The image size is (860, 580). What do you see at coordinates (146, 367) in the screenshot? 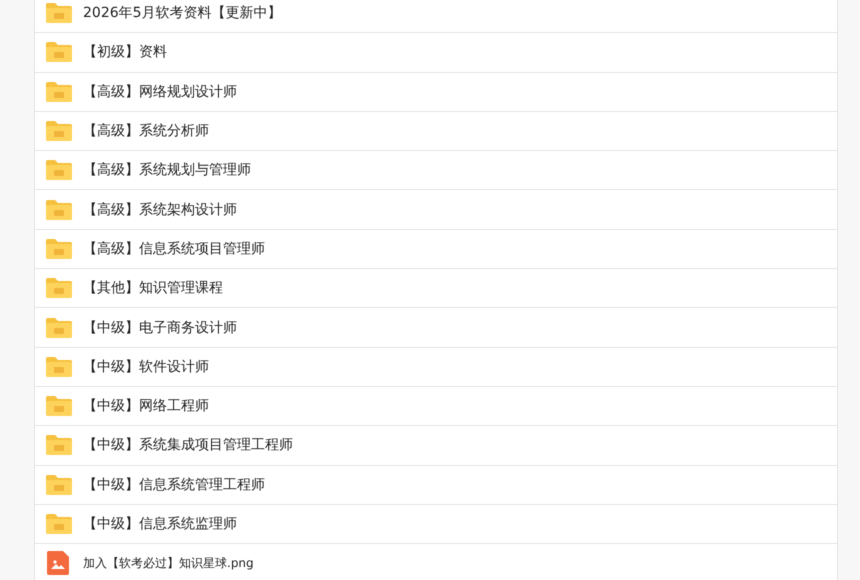
I see `file-name: 【中级】软件设计师` at bounding box center [146, 367].